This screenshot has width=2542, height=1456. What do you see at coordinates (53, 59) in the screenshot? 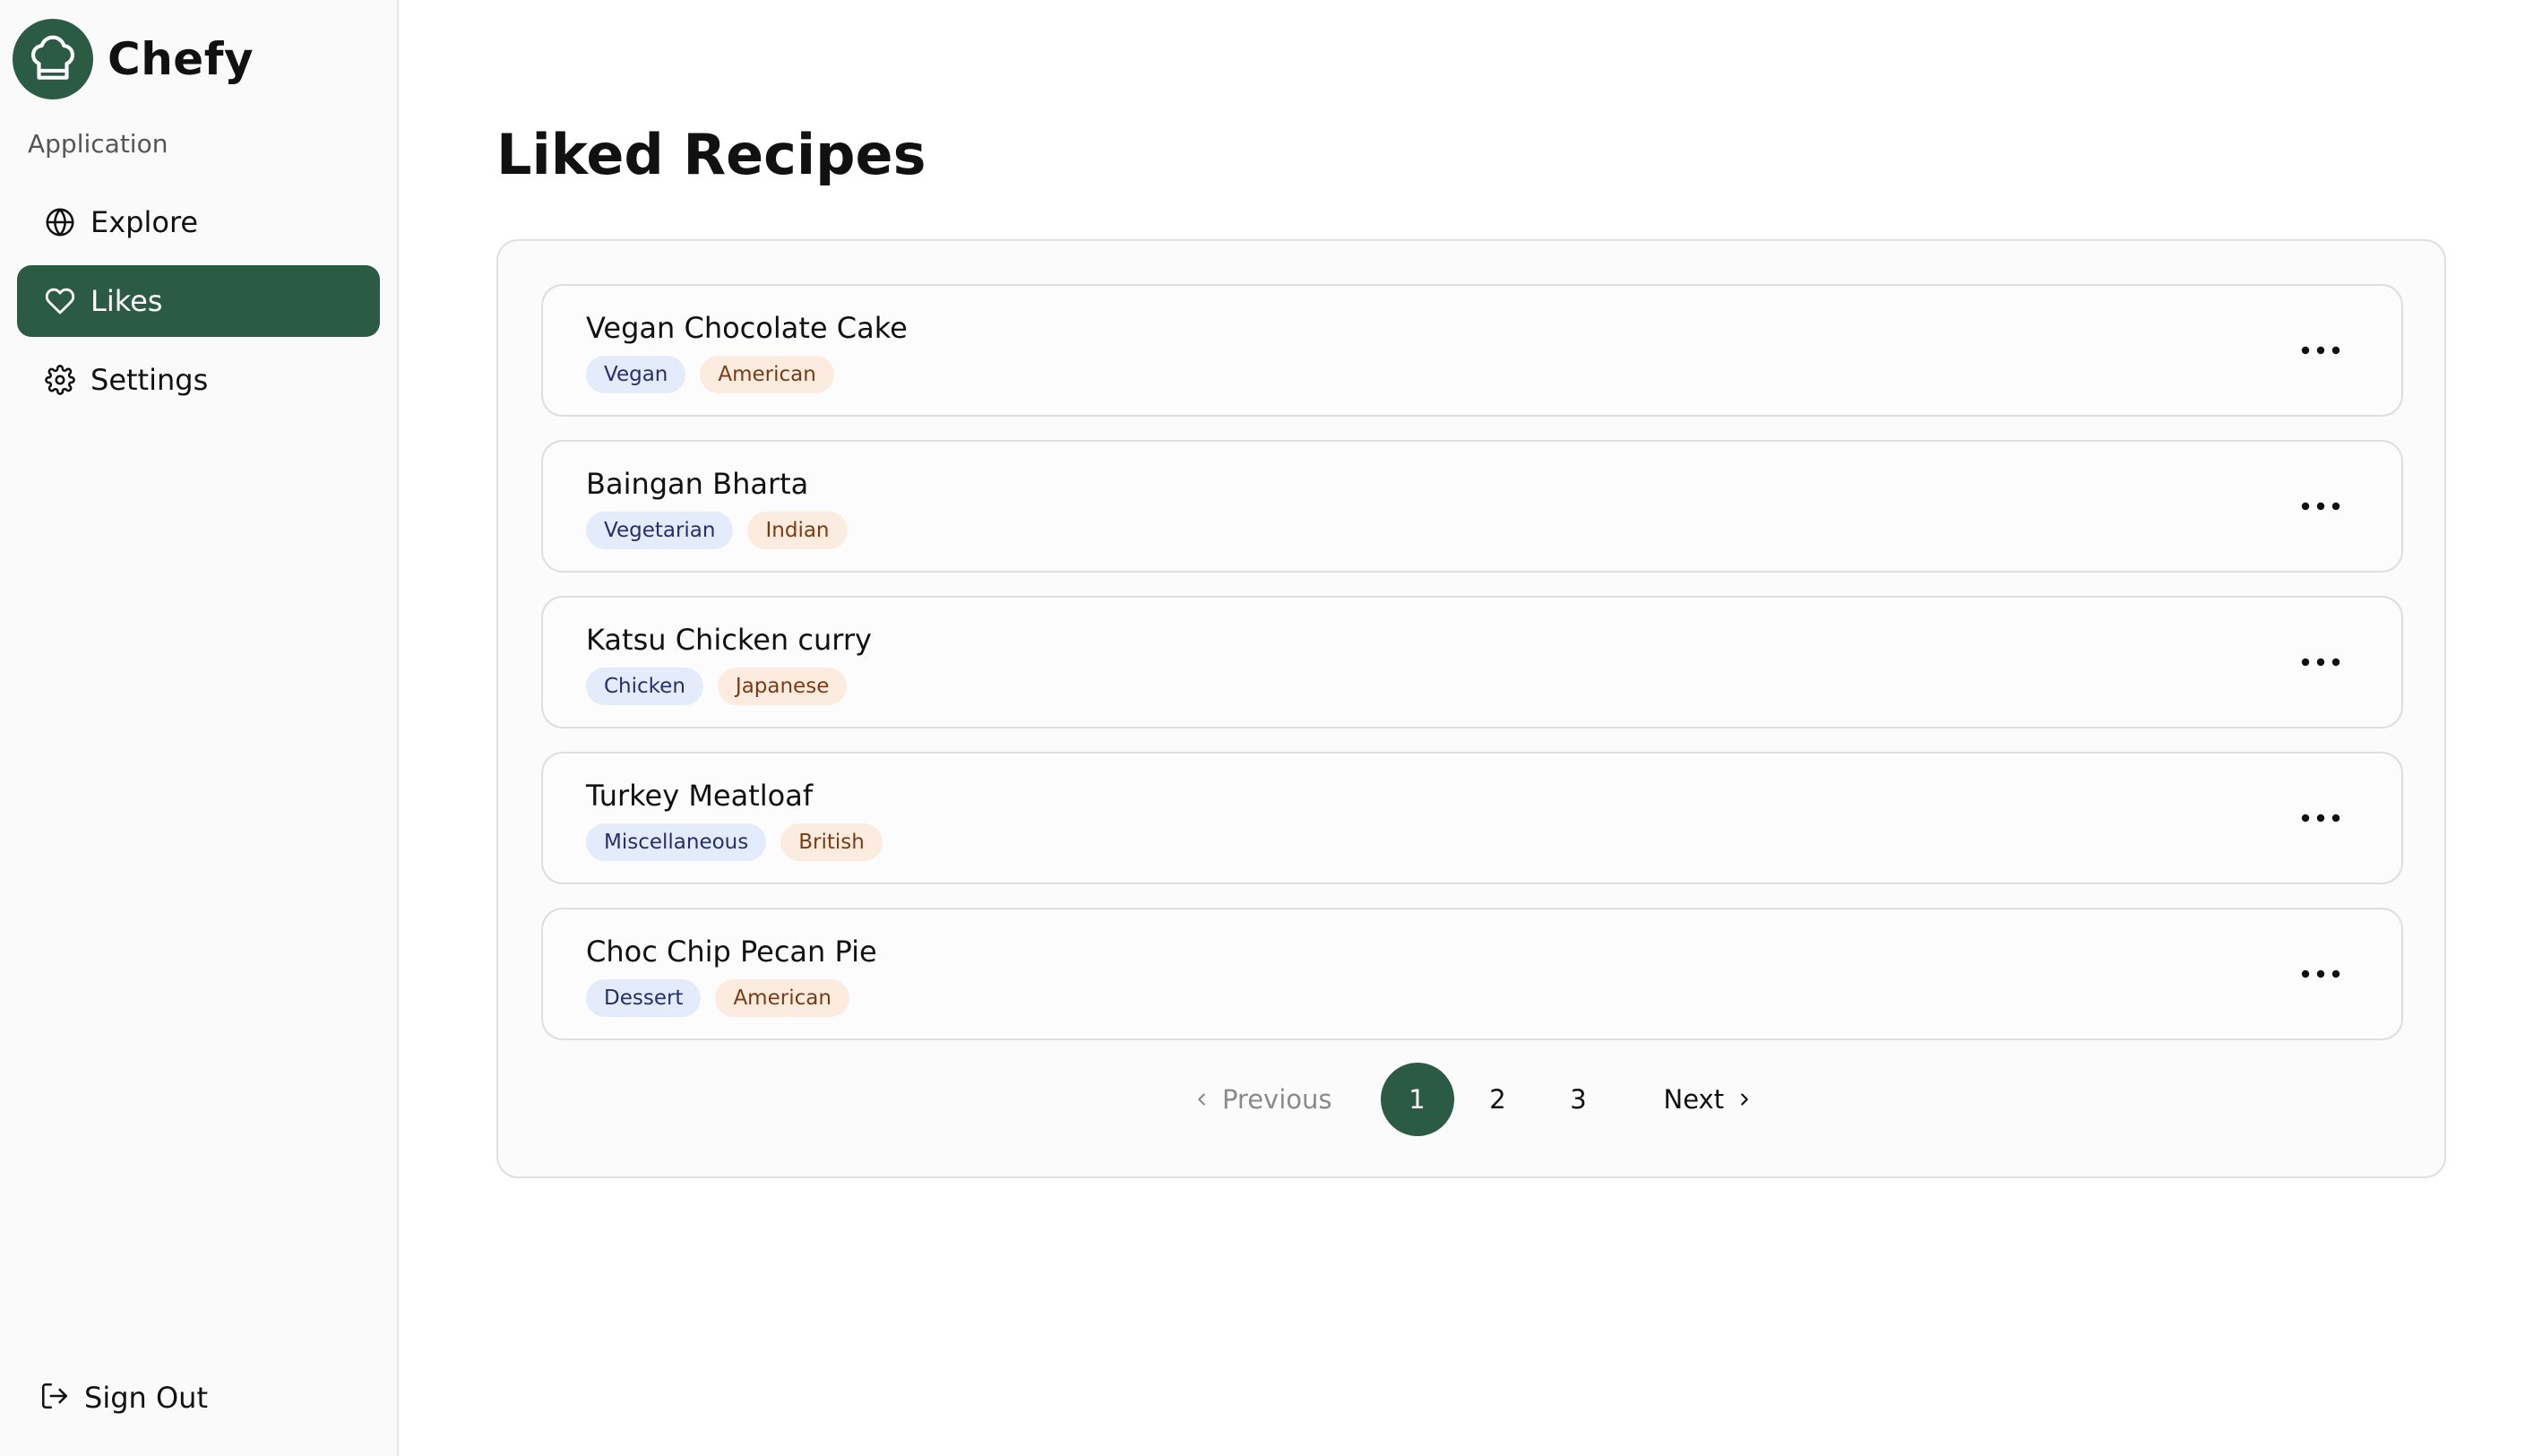
I see `chef-hat-icon` at bounding box center [53, 59].